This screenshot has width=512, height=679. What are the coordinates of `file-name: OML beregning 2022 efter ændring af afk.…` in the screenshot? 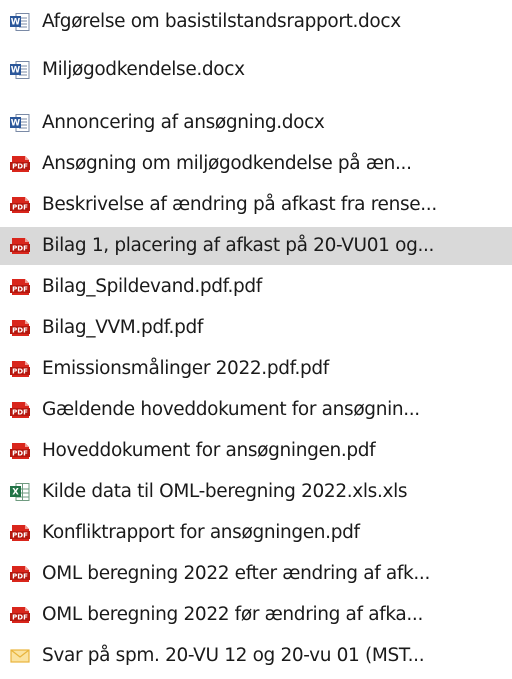 It's located at (236, 573).